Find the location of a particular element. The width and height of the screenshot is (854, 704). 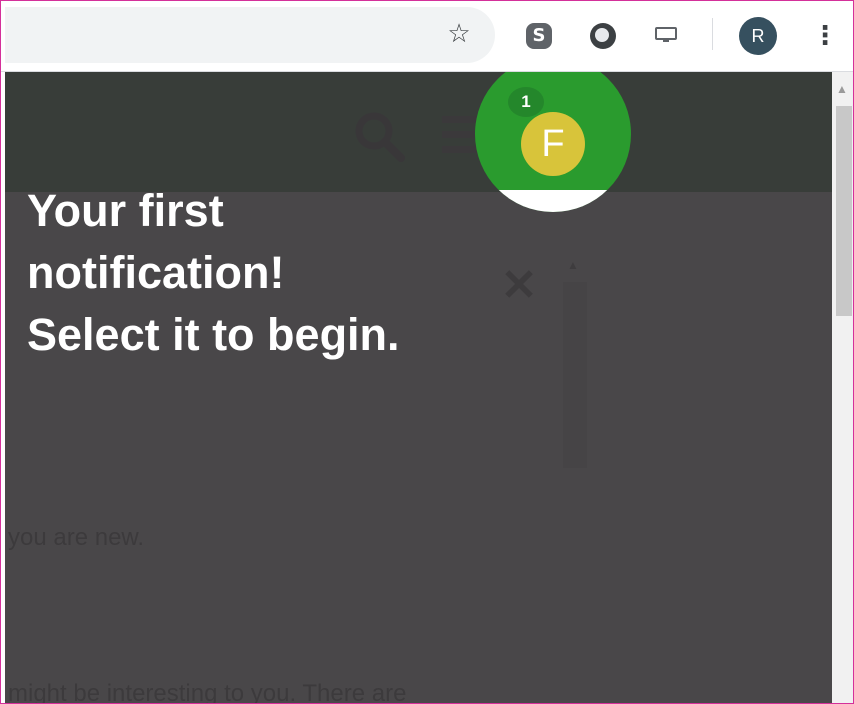

user-avatar: F is located at coordinates (553, 144).